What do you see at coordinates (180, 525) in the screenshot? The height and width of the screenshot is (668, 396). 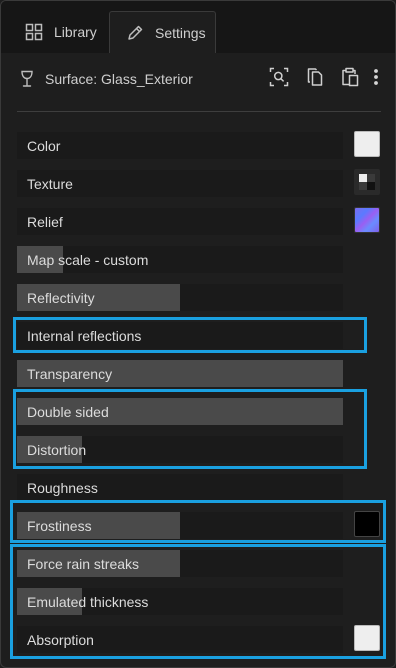 I see `property-row-frostiness: Frostiness` at bounding box center [180, 525].